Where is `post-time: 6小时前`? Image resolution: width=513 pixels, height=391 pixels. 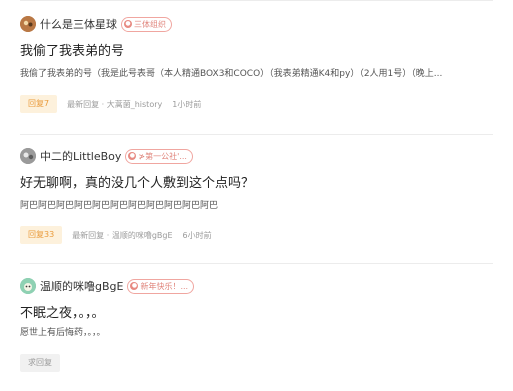 post-time: 6小时前 is located at coordinates (197, 235).